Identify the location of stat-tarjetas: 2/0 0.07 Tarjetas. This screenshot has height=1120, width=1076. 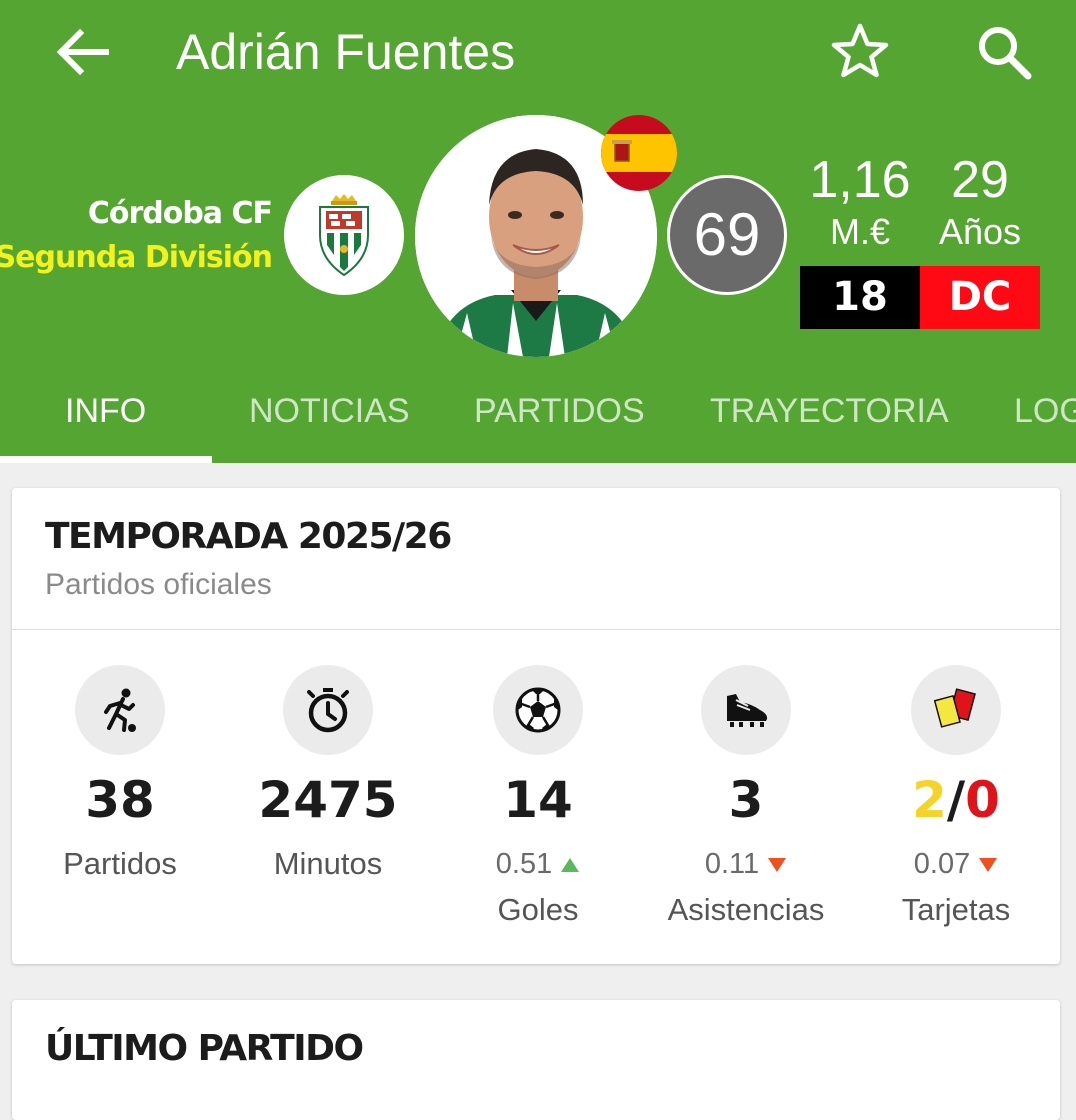
(956, 726).